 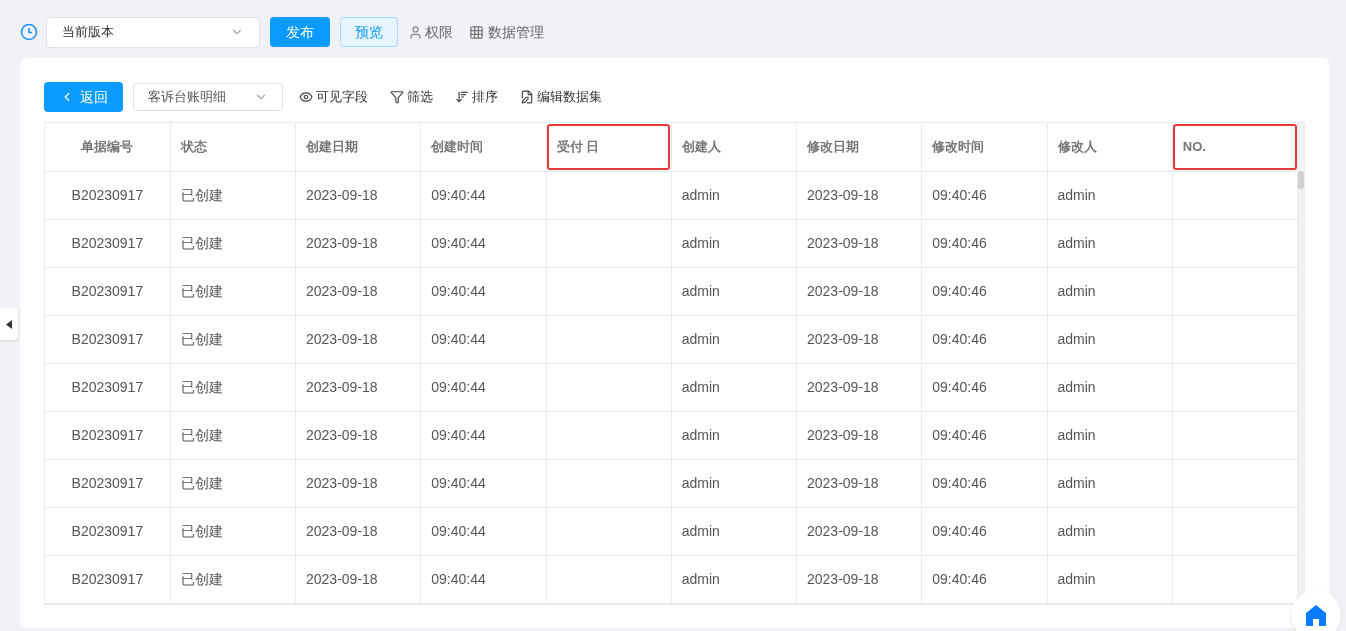 What do you see at coordinates (1235, 147) in the screenshot?
I see `column-header: NO.` at bounding box center [1235, 147].